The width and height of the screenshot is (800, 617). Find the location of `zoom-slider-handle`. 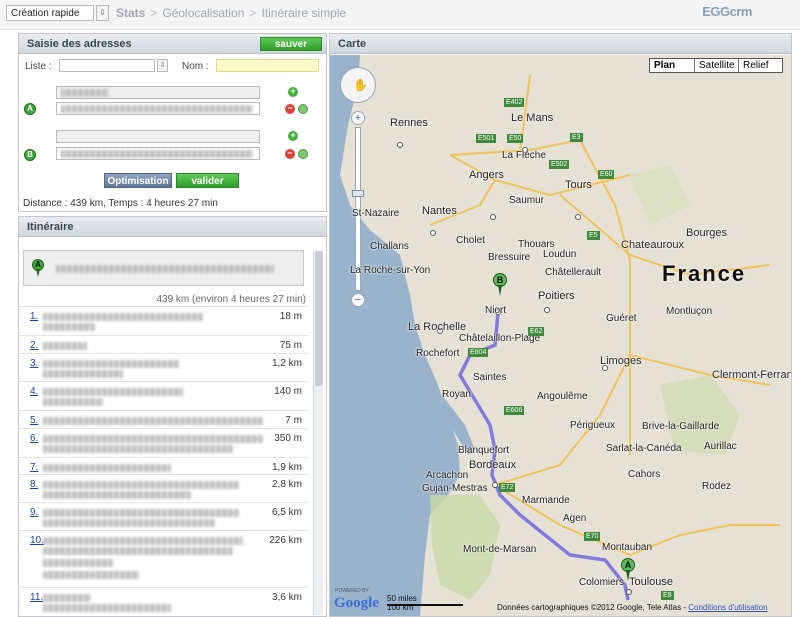

zoom-slider-handle is located at coordinates (358, 193).